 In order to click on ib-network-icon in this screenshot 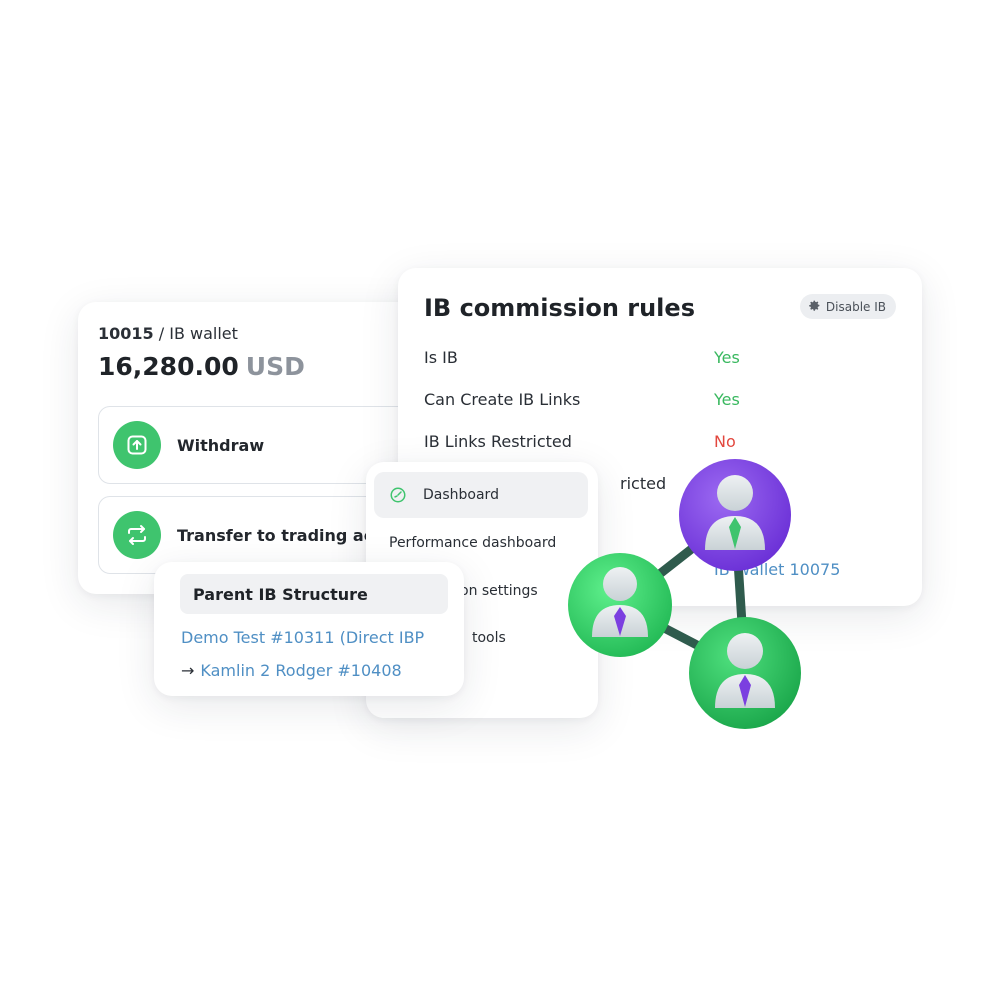, I will do `click(684, 594)`.